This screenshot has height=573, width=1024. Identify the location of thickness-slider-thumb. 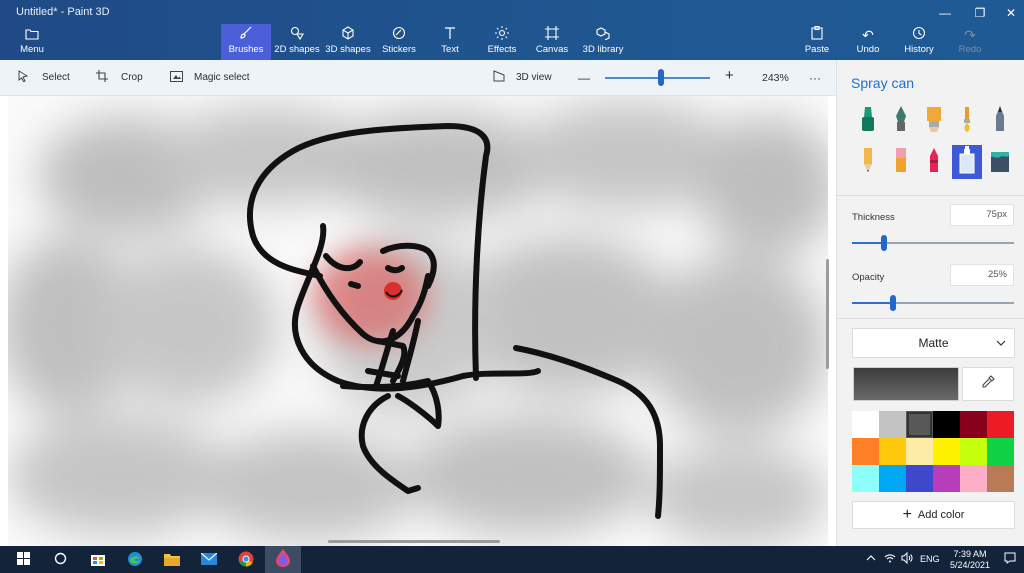
(884, 243).